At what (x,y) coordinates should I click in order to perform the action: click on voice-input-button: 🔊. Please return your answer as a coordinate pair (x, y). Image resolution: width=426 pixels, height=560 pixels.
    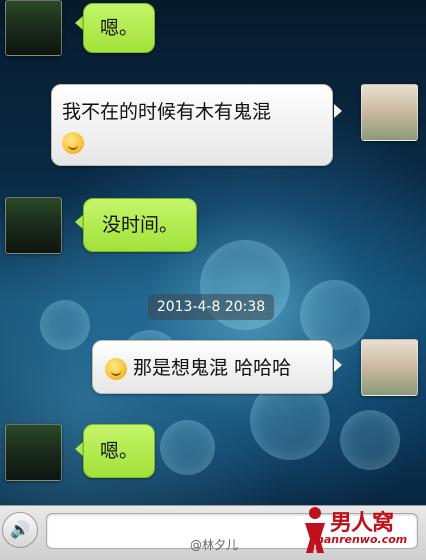
    Looking at the image, I should click on (20, 530).